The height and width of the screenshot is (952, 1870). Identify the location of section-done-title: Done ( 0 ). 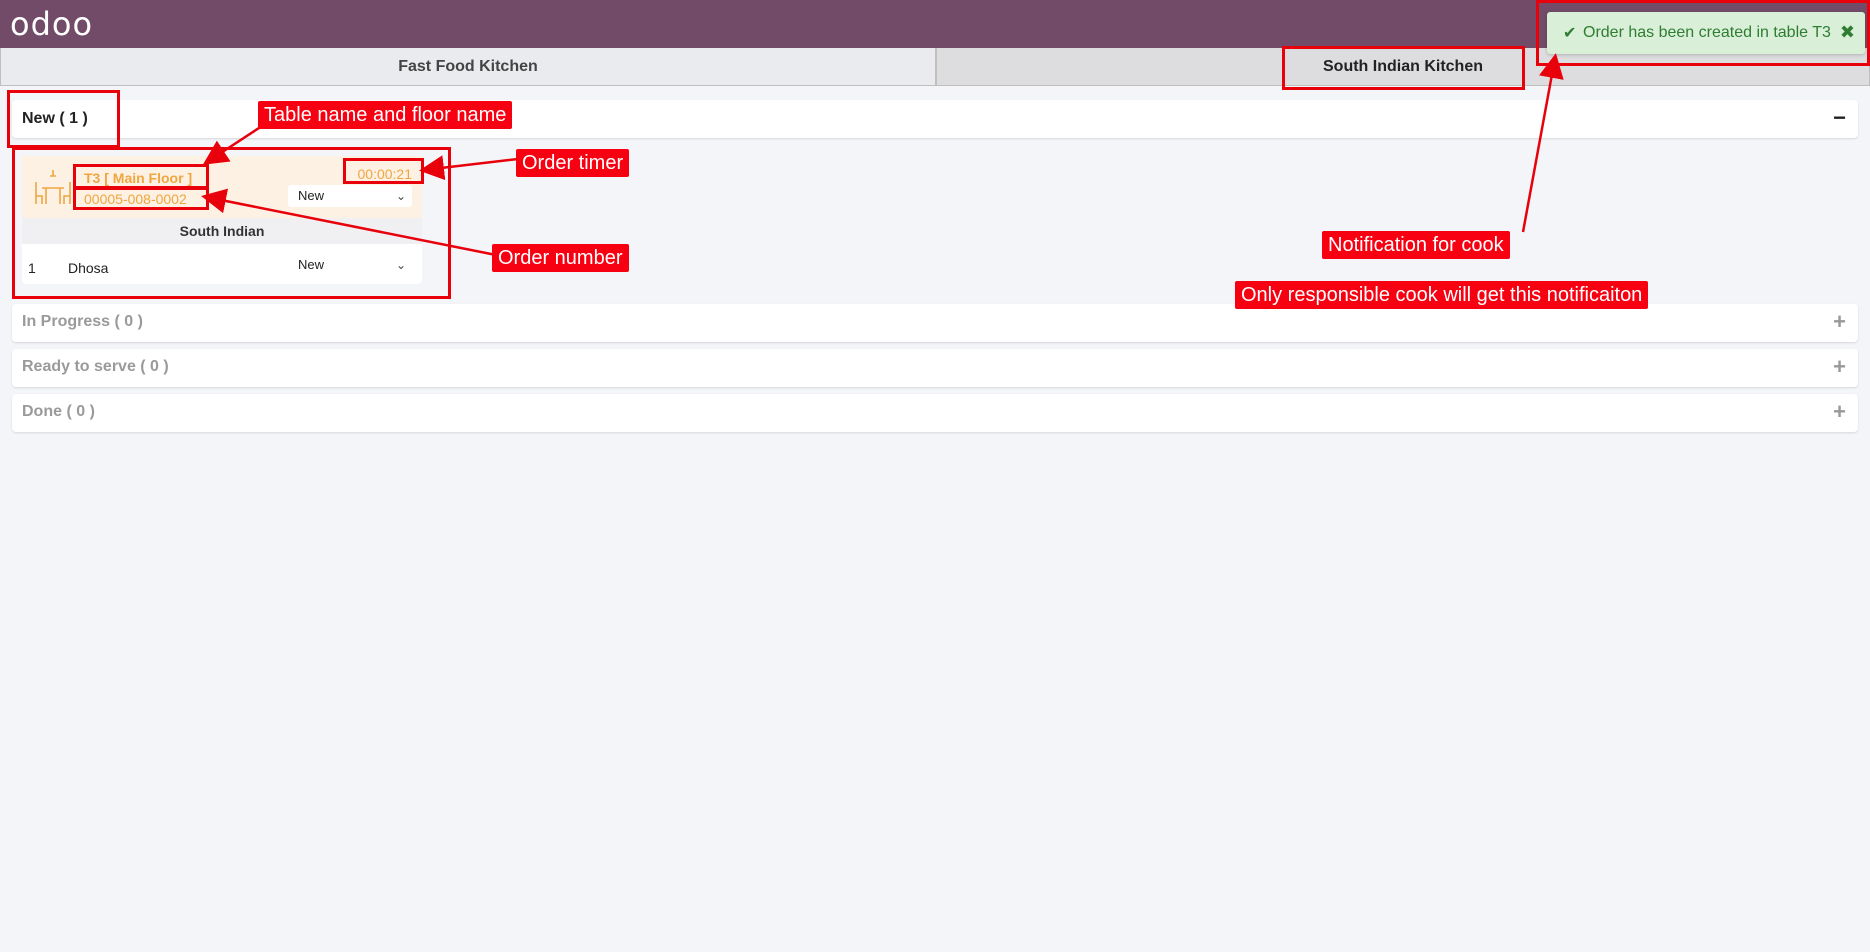
(58, 411).